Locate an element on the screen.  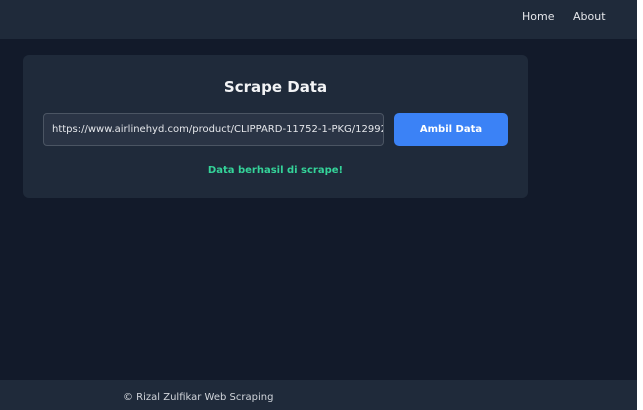
footer: © Rizal Zulfikar Web Scraping is located at coordinates (318, 395).